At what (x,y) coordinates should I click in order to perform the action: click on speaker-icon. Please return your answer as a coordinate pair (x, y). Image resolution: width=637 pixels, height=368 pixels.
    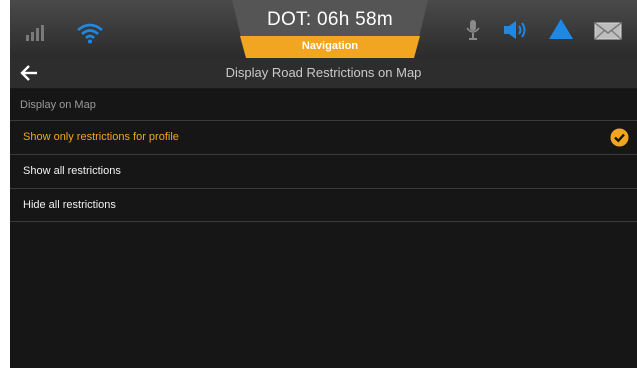
    Looking at the image, I should click on (516, 32).